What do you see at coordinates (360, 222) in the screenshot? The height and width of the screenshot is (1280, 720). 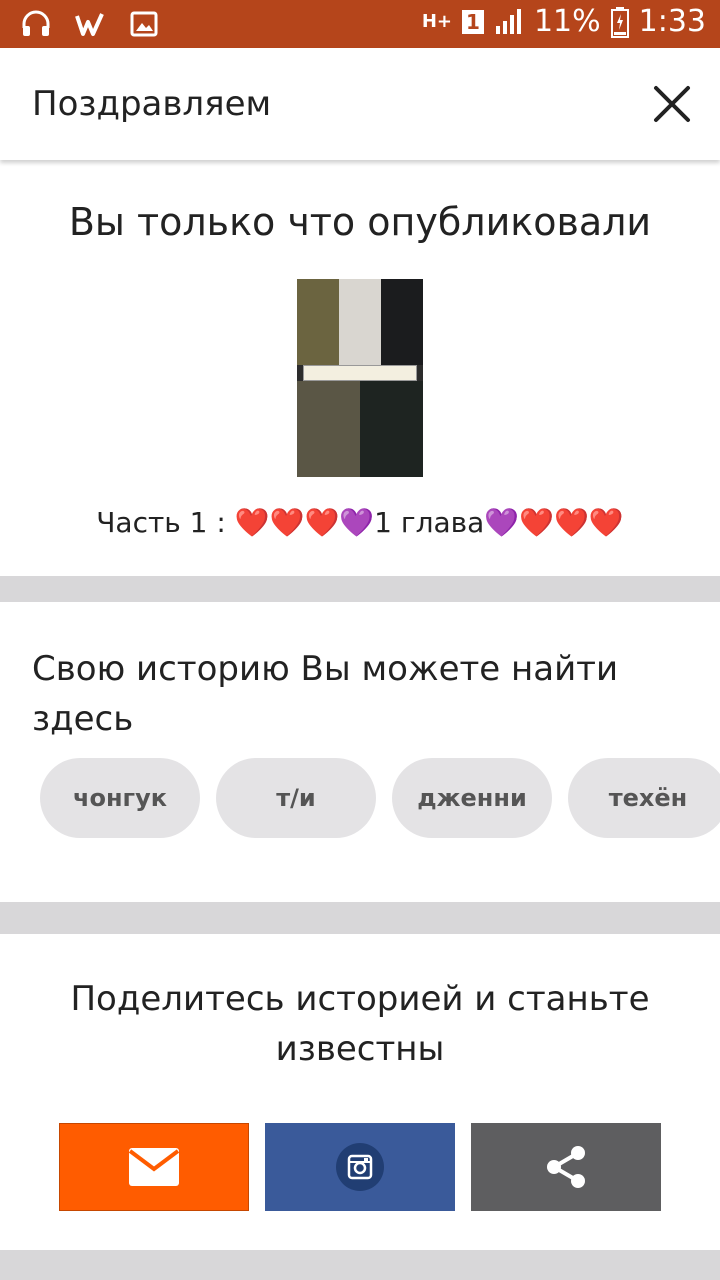 I see `published-title: Вы только что опубликовали` at bounding box center [360, 222].